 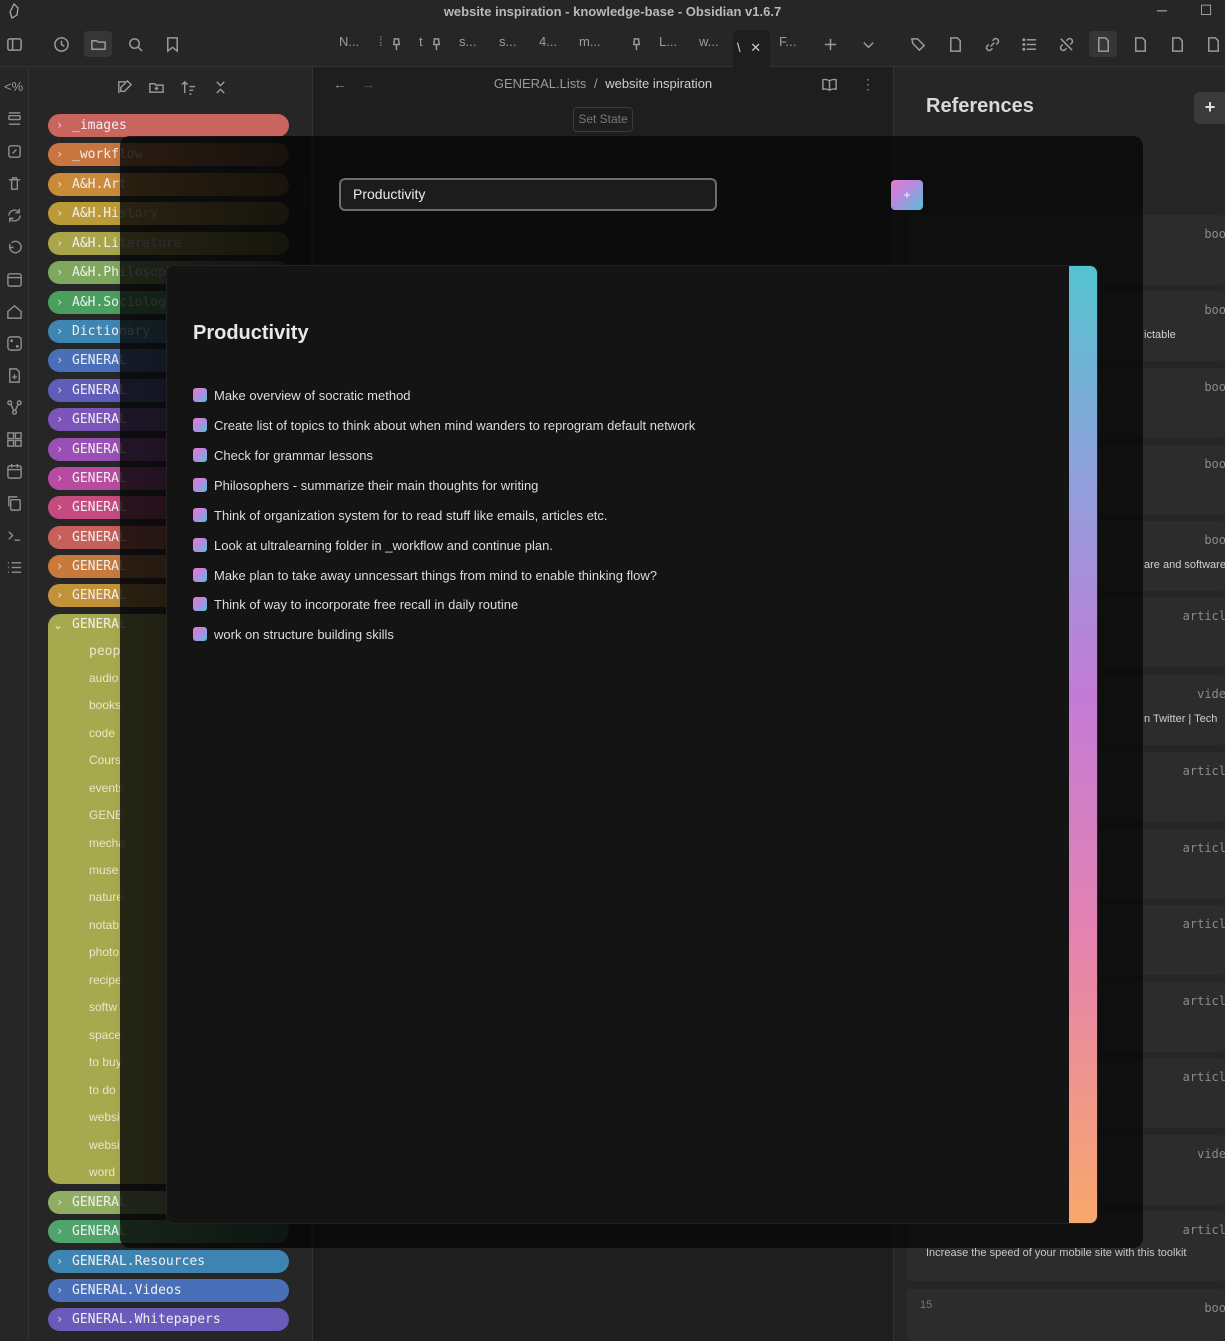 What do you see at coordinates (14, 471) in the screenshot?
I see `daily-note-icon` at bounding box center [14, 471].